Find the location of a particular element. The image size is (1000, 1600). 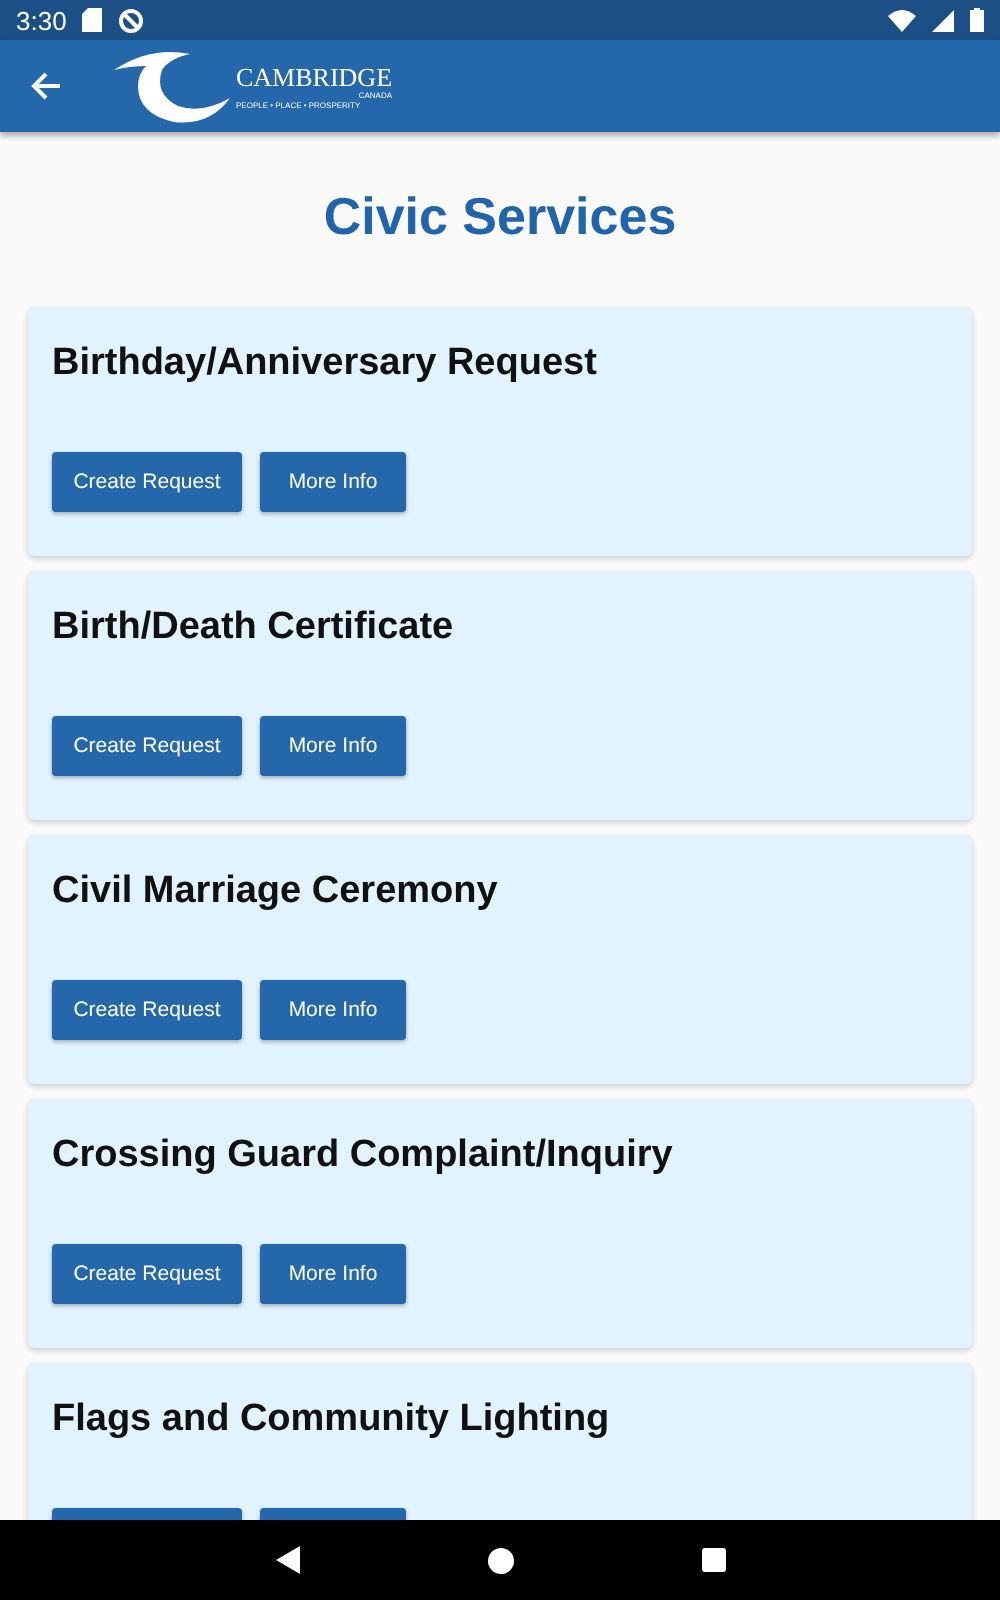

sd-card-icon is located at coordinates (92, 20).